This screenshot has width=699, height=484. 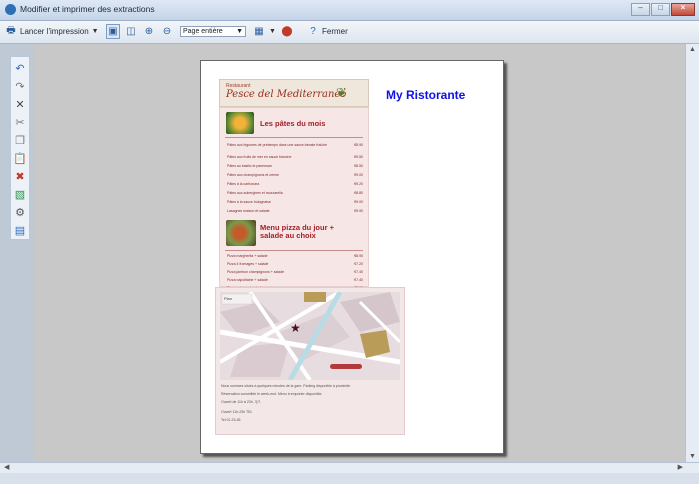 I want to click on print-button: 🖶 Lancer l'impression ▼, so click(x=51, y=31).